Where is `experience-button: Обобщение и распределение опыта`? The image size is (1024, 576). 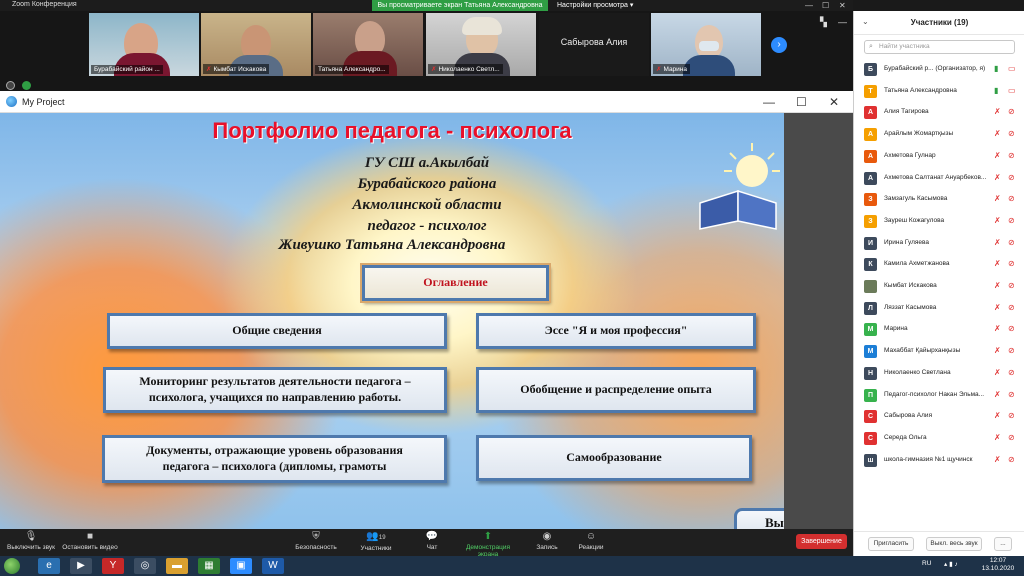
experience-button: Обобщение и распределение опыта is located at coordinates (616, 390).